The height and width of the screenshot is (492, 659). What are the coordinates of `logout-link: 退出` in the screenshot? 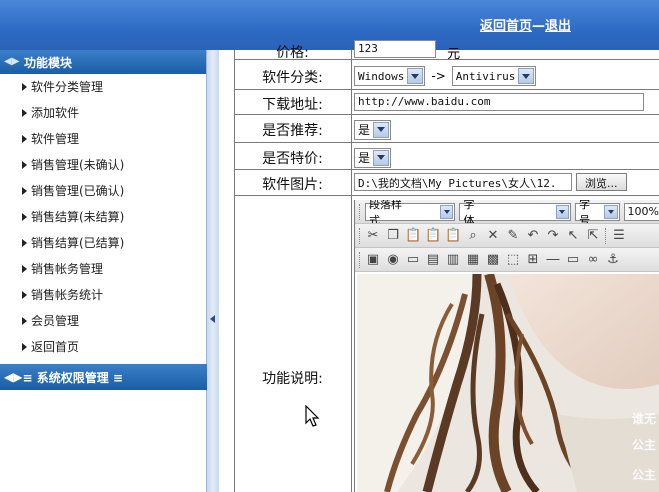 It's located at (558, 26).